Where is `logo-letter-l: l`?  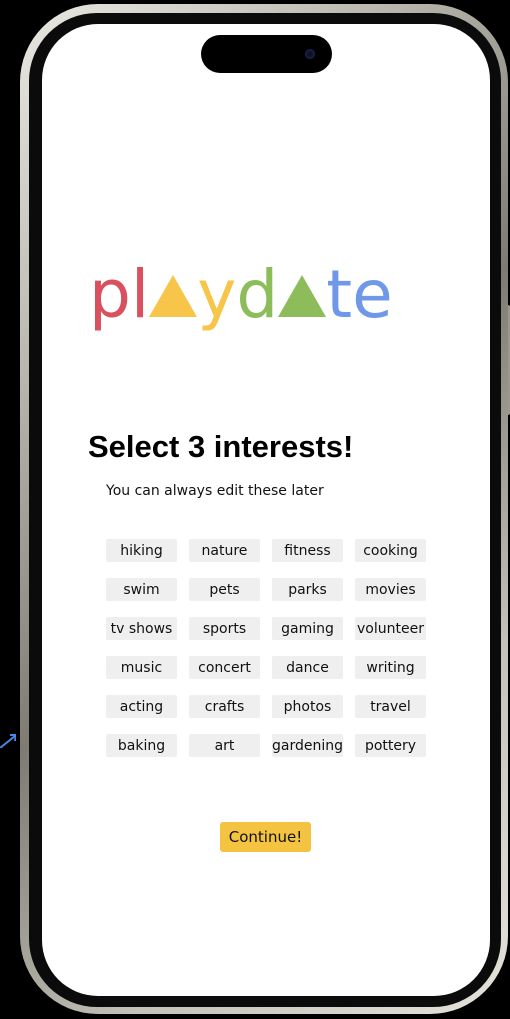
logo-letter-l: l is located at coordinates (140, 294).